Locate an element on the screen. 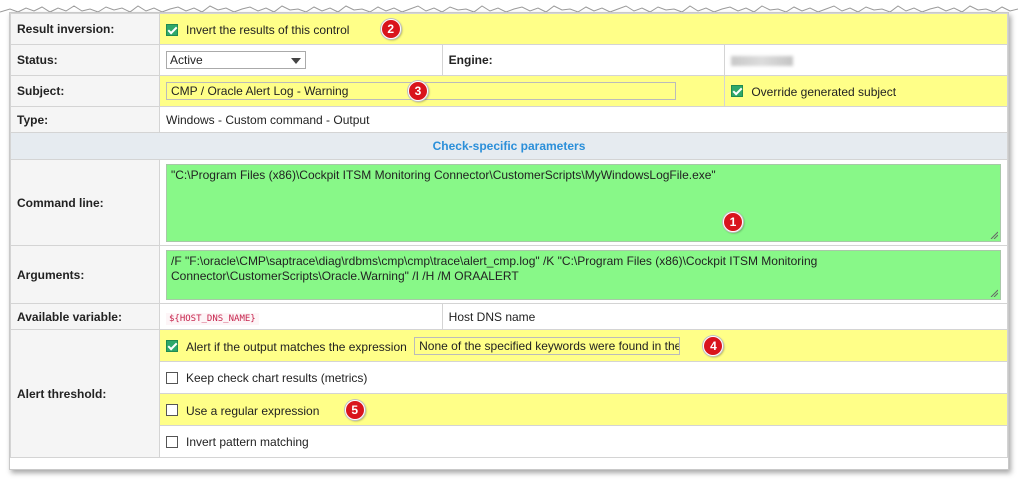  invert-pattern-checkbox is located at coordinates (172, 441).